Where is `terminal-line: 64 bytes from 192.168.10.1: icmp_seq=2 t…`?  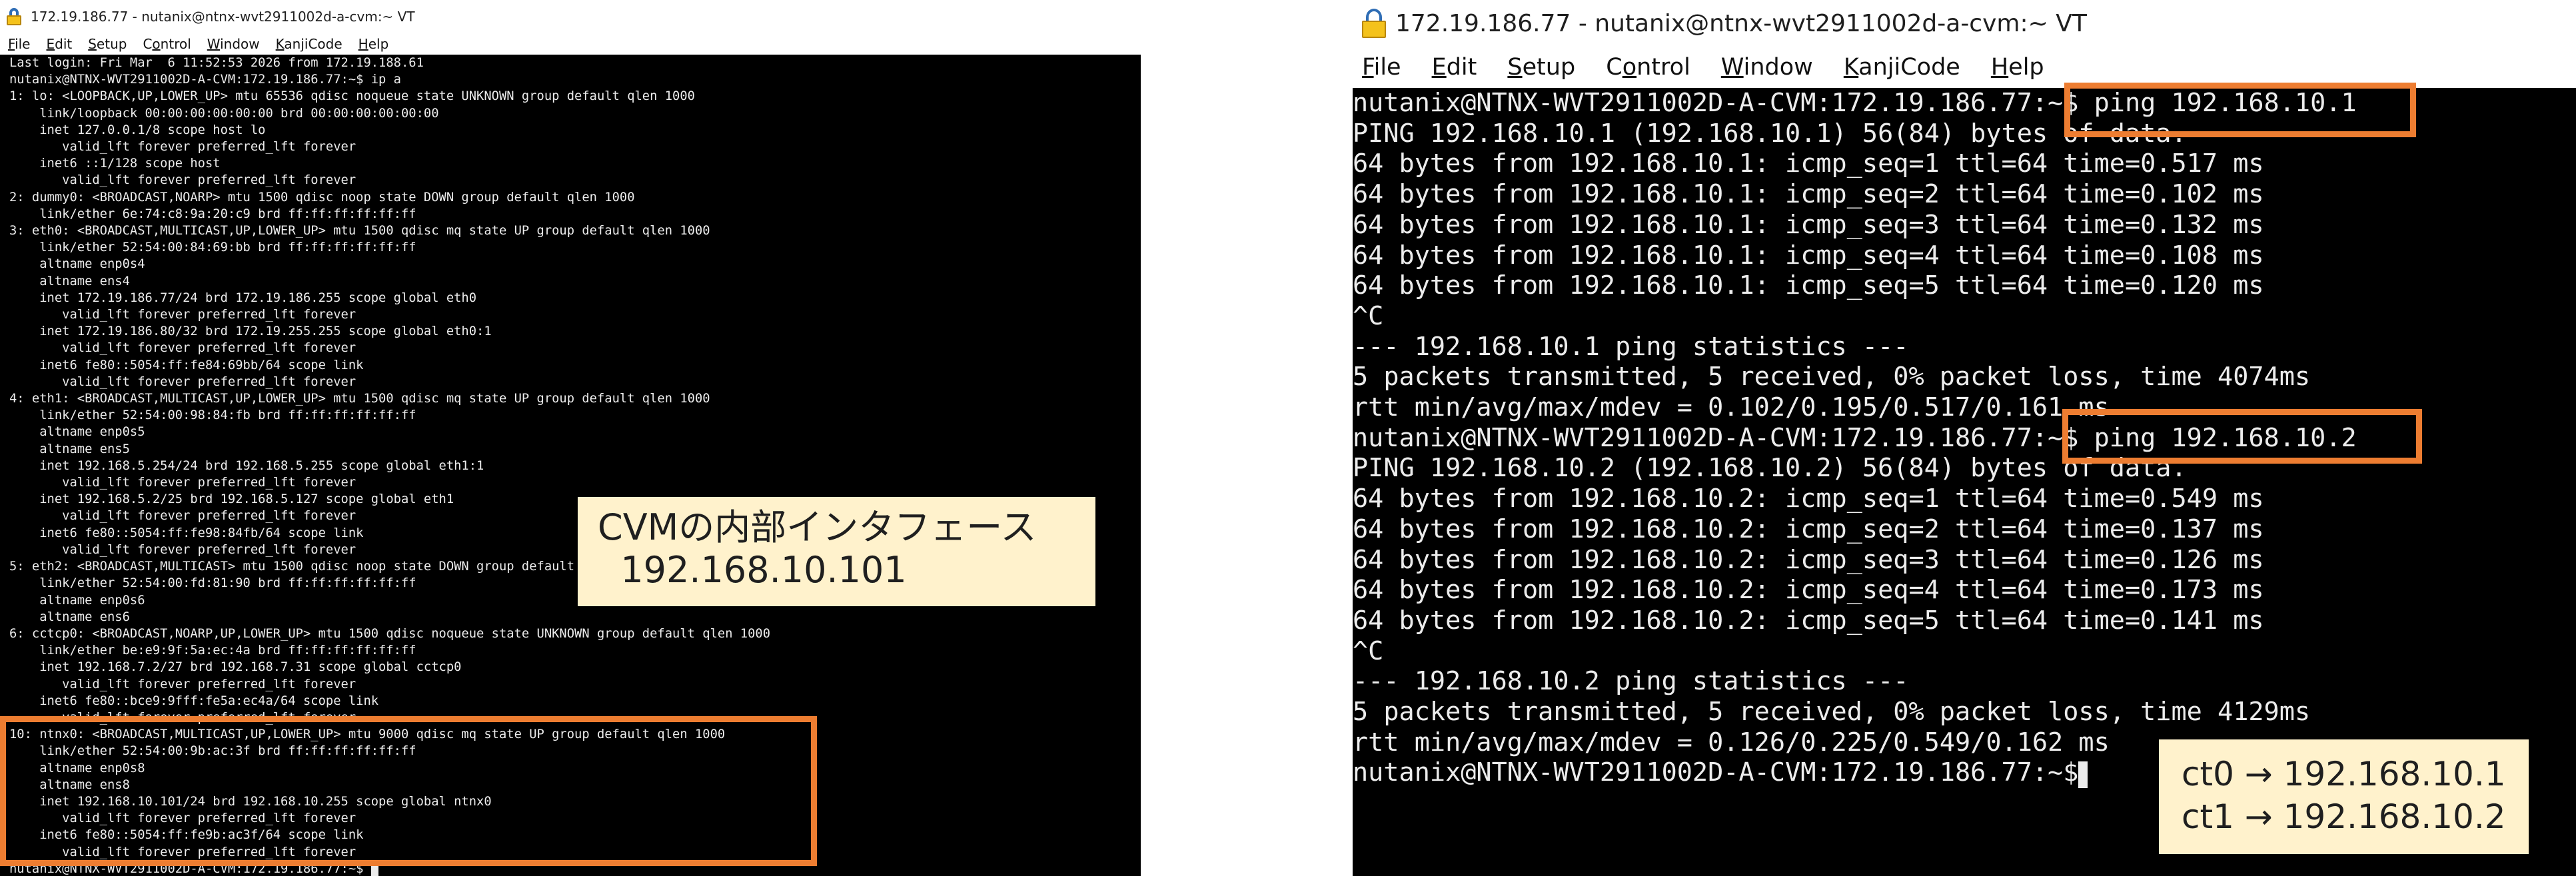
terminal-line: 64 bytes from 192.168.10.1: icmp_seq=2 t… is located at coordinates (1808, 194).